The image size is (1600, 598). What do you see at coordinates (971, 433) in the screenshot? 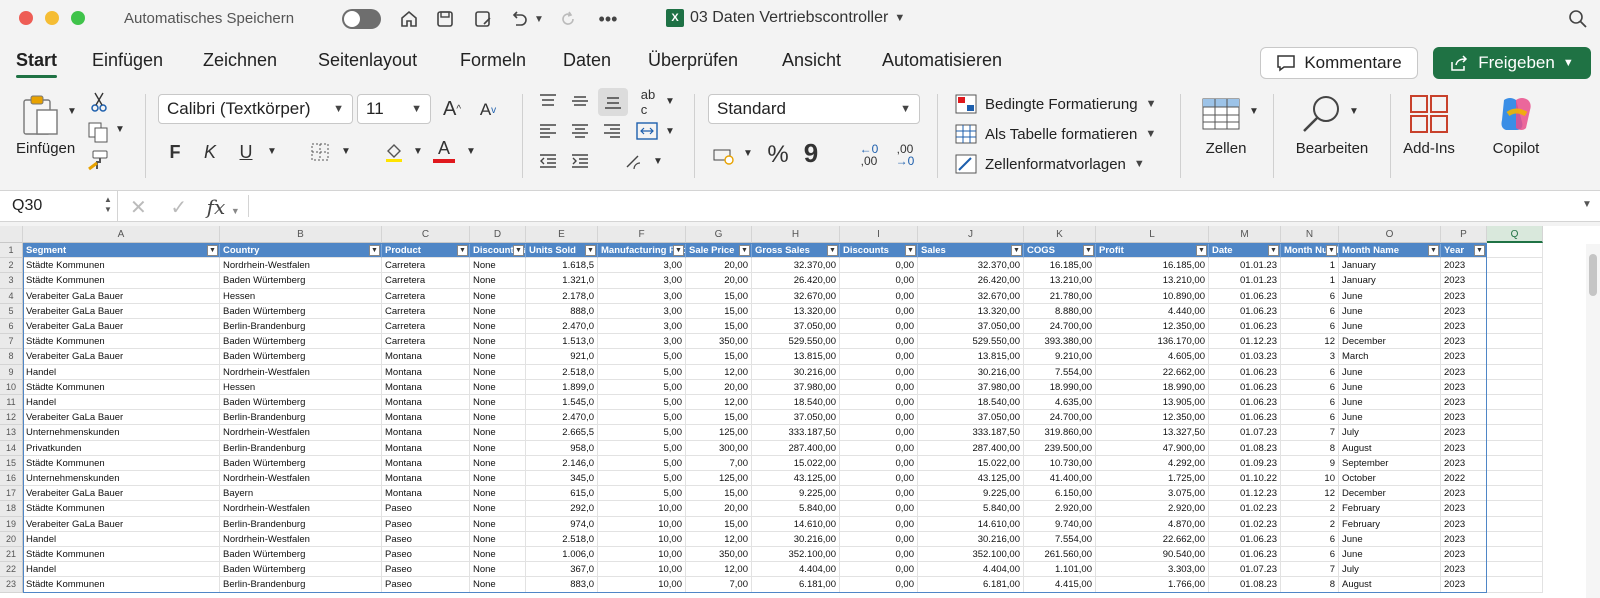
I see `table-cell: 333.187,50` at bounding box center [971, 433].